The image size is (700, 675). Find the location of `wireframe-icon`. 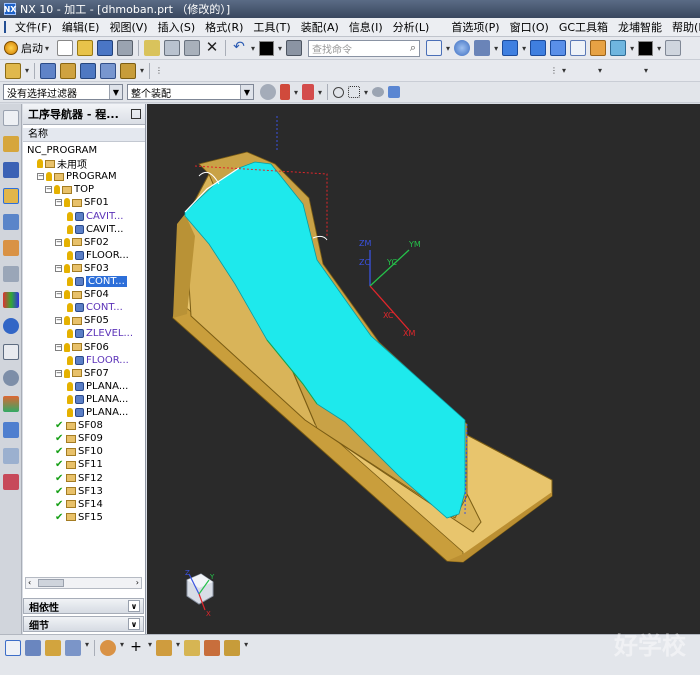

wireframe-icon is located at coordinates (578, 48).